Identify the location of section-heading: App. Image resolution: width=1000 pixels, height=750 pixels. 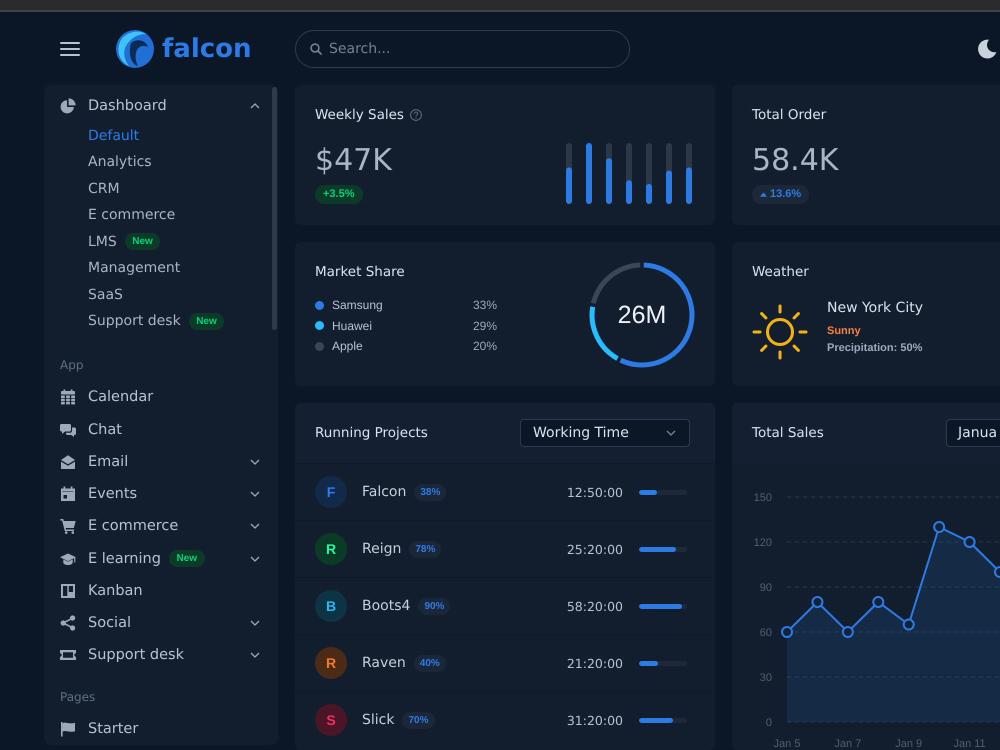
(72, 366).